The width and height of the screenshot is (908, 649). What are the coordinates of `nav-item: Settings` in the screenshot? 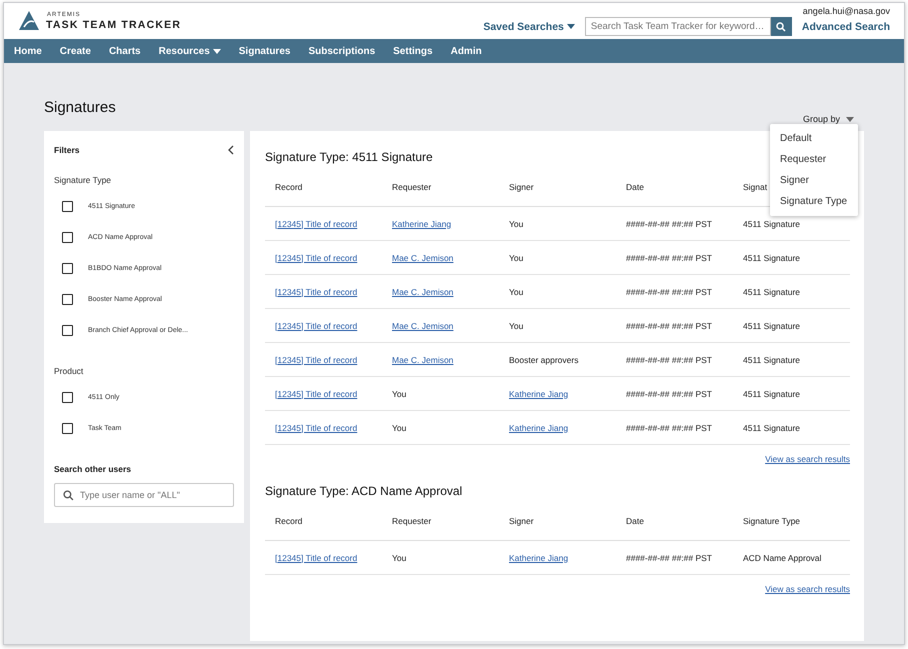 It's located at (418, 51).